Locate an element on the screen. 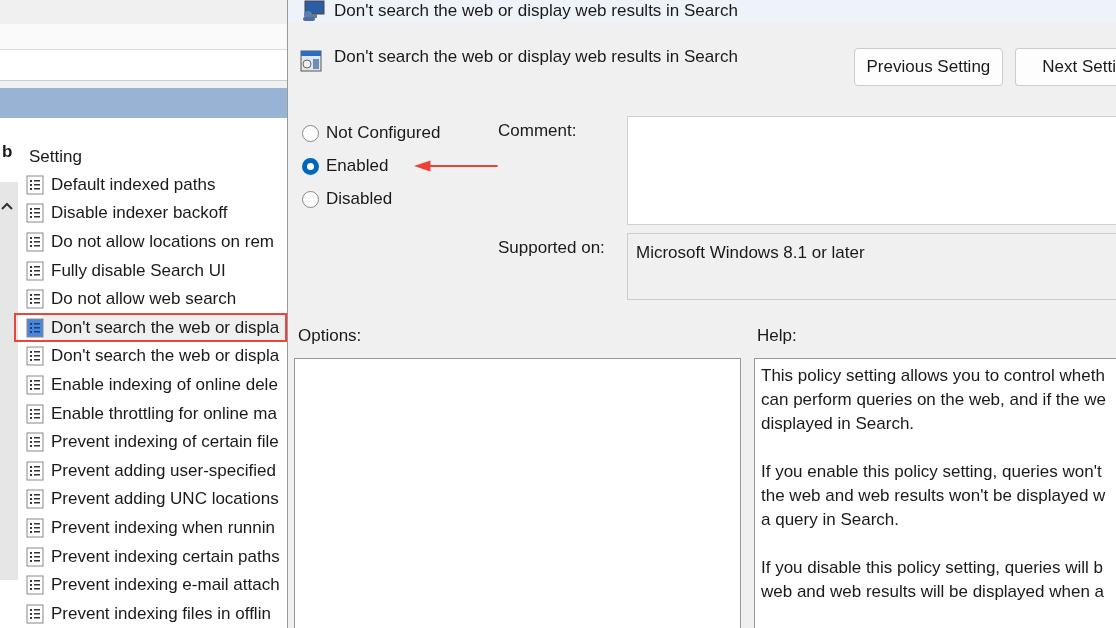 This screenshot has height=628, width=1116. setting-item: Prevent indexing files in offlin is located at coordinates (150, 613).